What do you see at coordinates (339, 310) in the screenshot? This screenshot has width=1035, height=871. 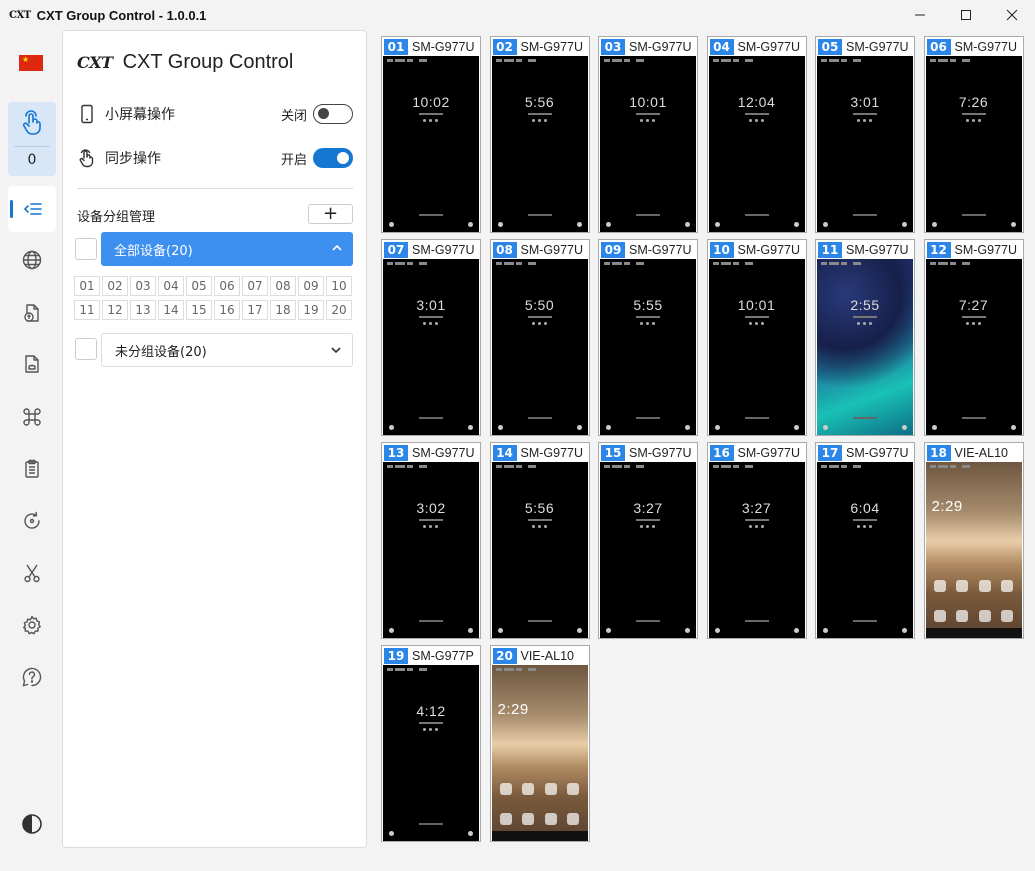 I see `device-number-cell: 20` at bounding box center [339, 310].